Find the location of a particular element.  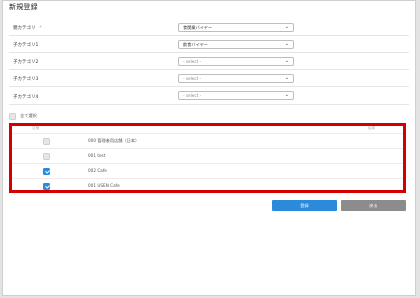

sub-category-1-select: 飲食バイヤー ⌄ is located at coordinates (236, 44).